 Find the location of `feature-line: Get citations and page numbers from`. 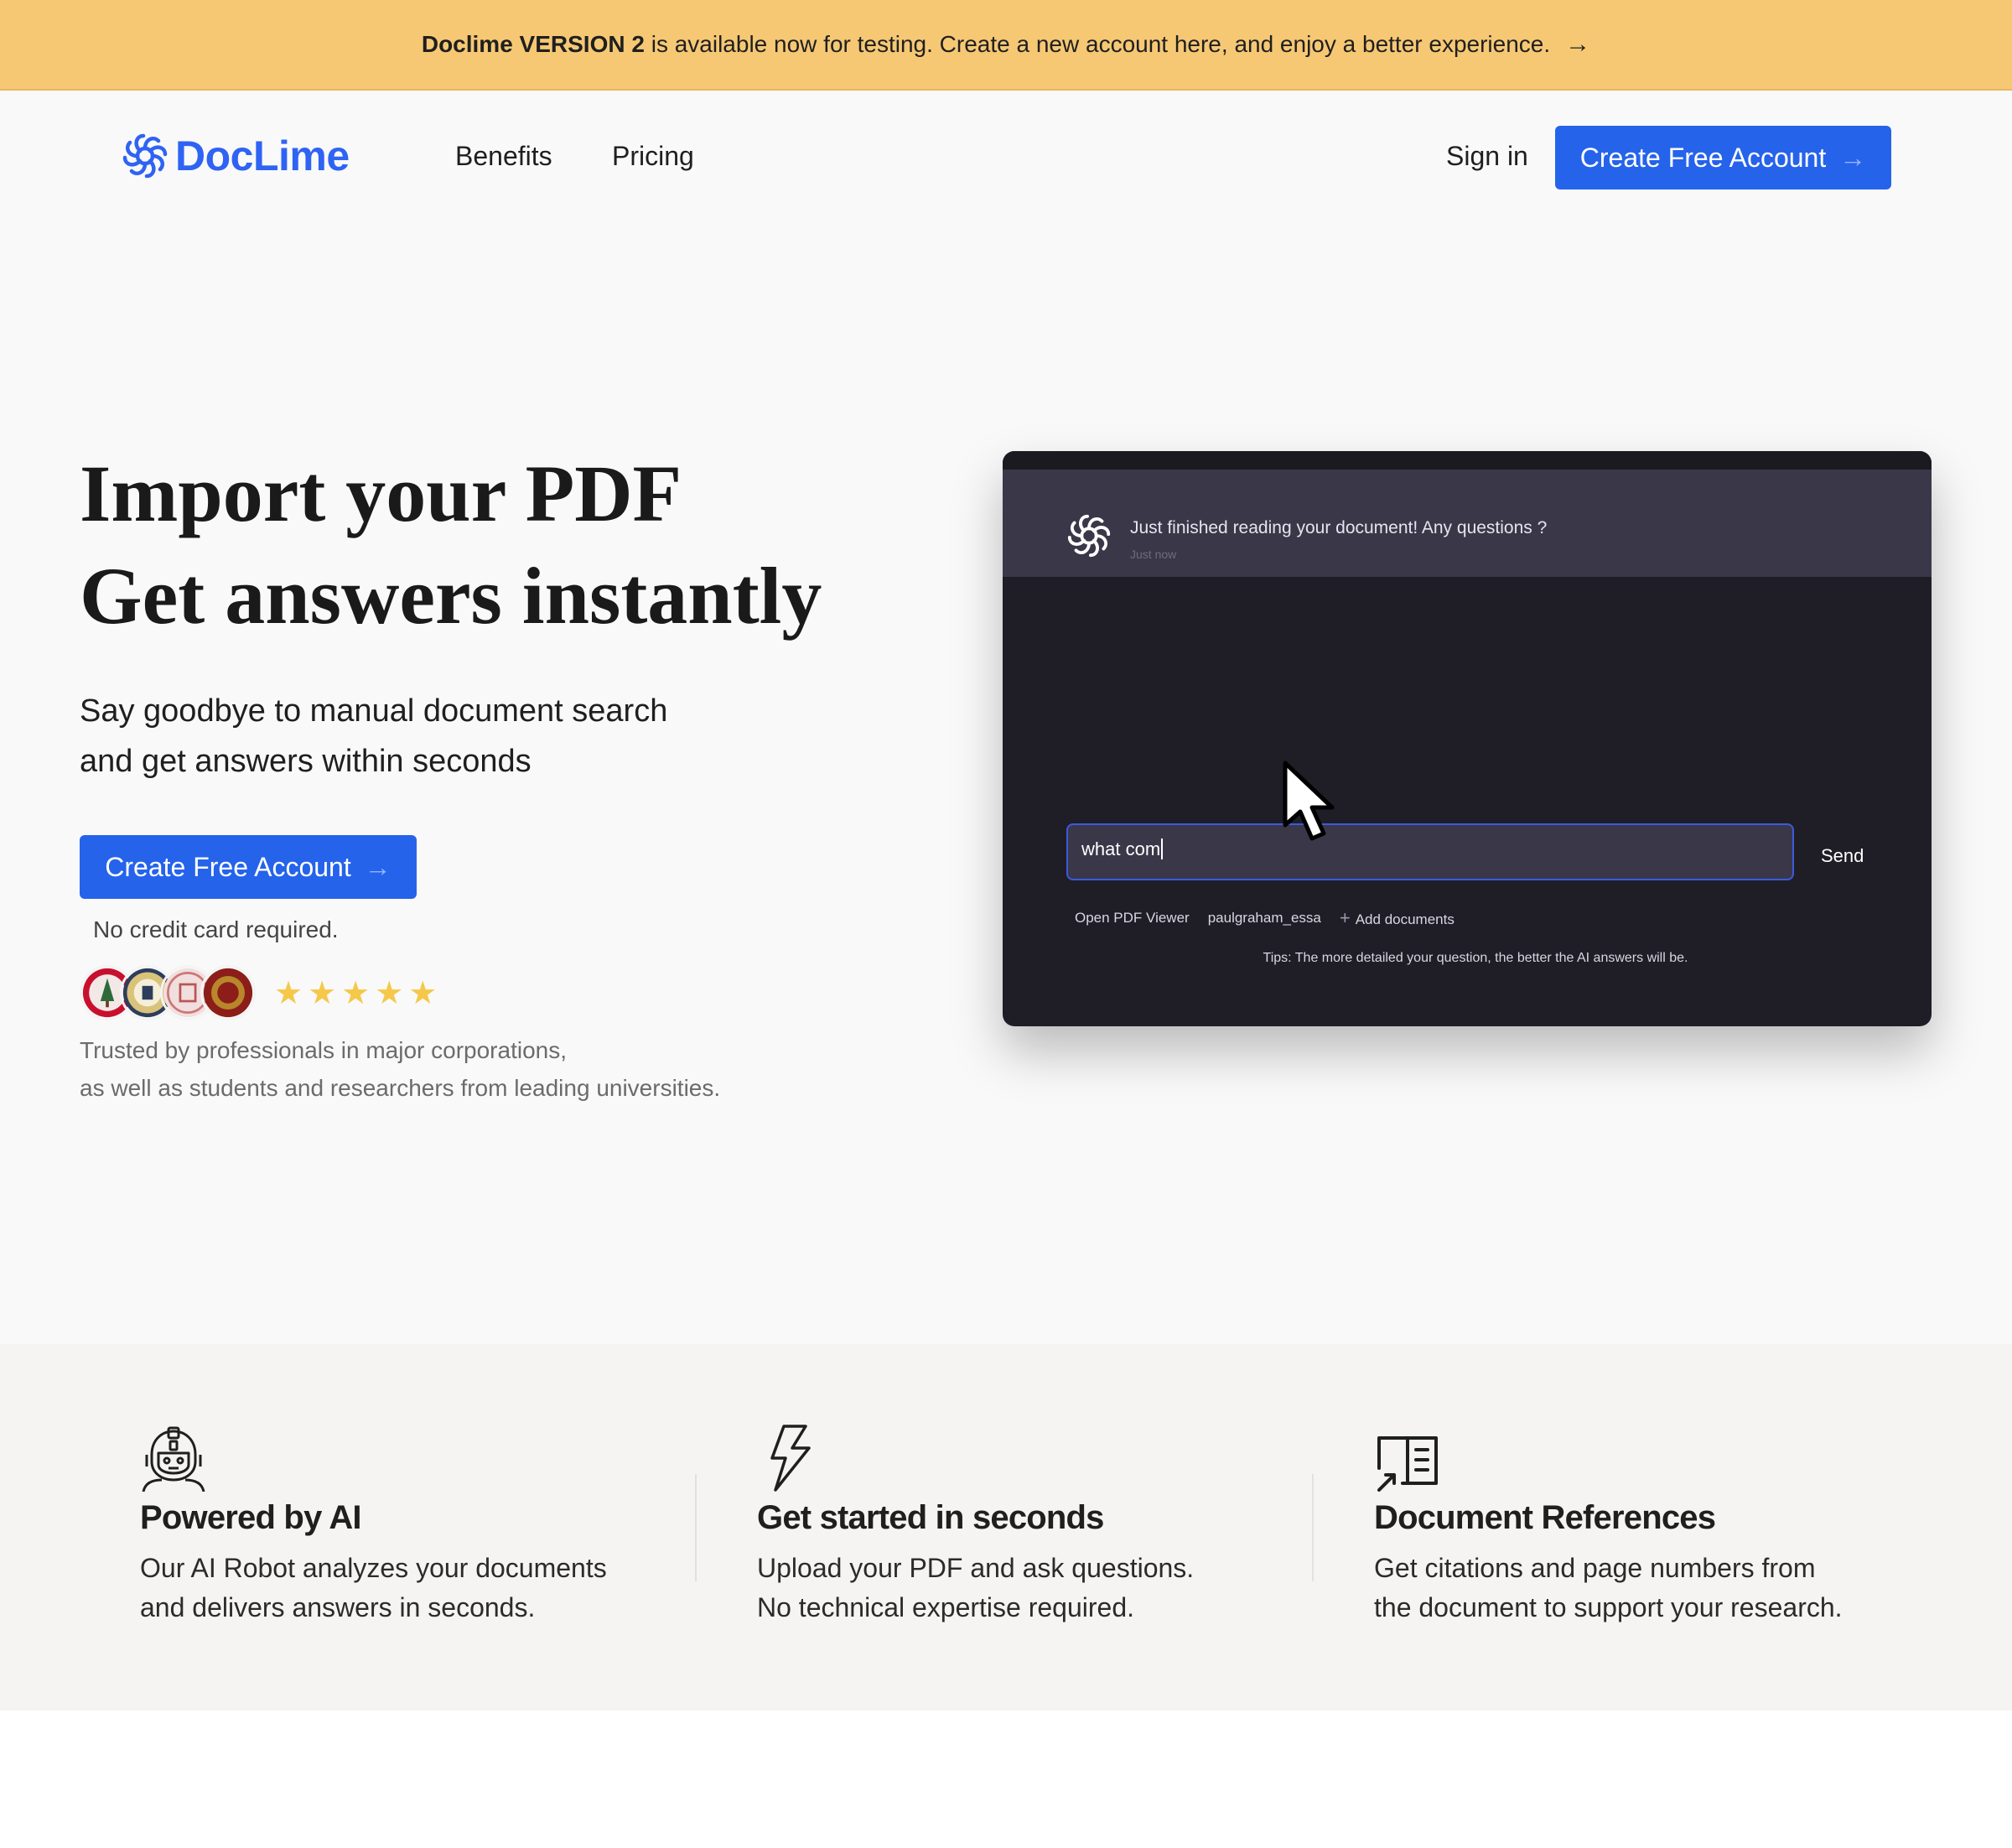

feature-line: Get citations and page numbers from is located at coordinates (1595, 1568).